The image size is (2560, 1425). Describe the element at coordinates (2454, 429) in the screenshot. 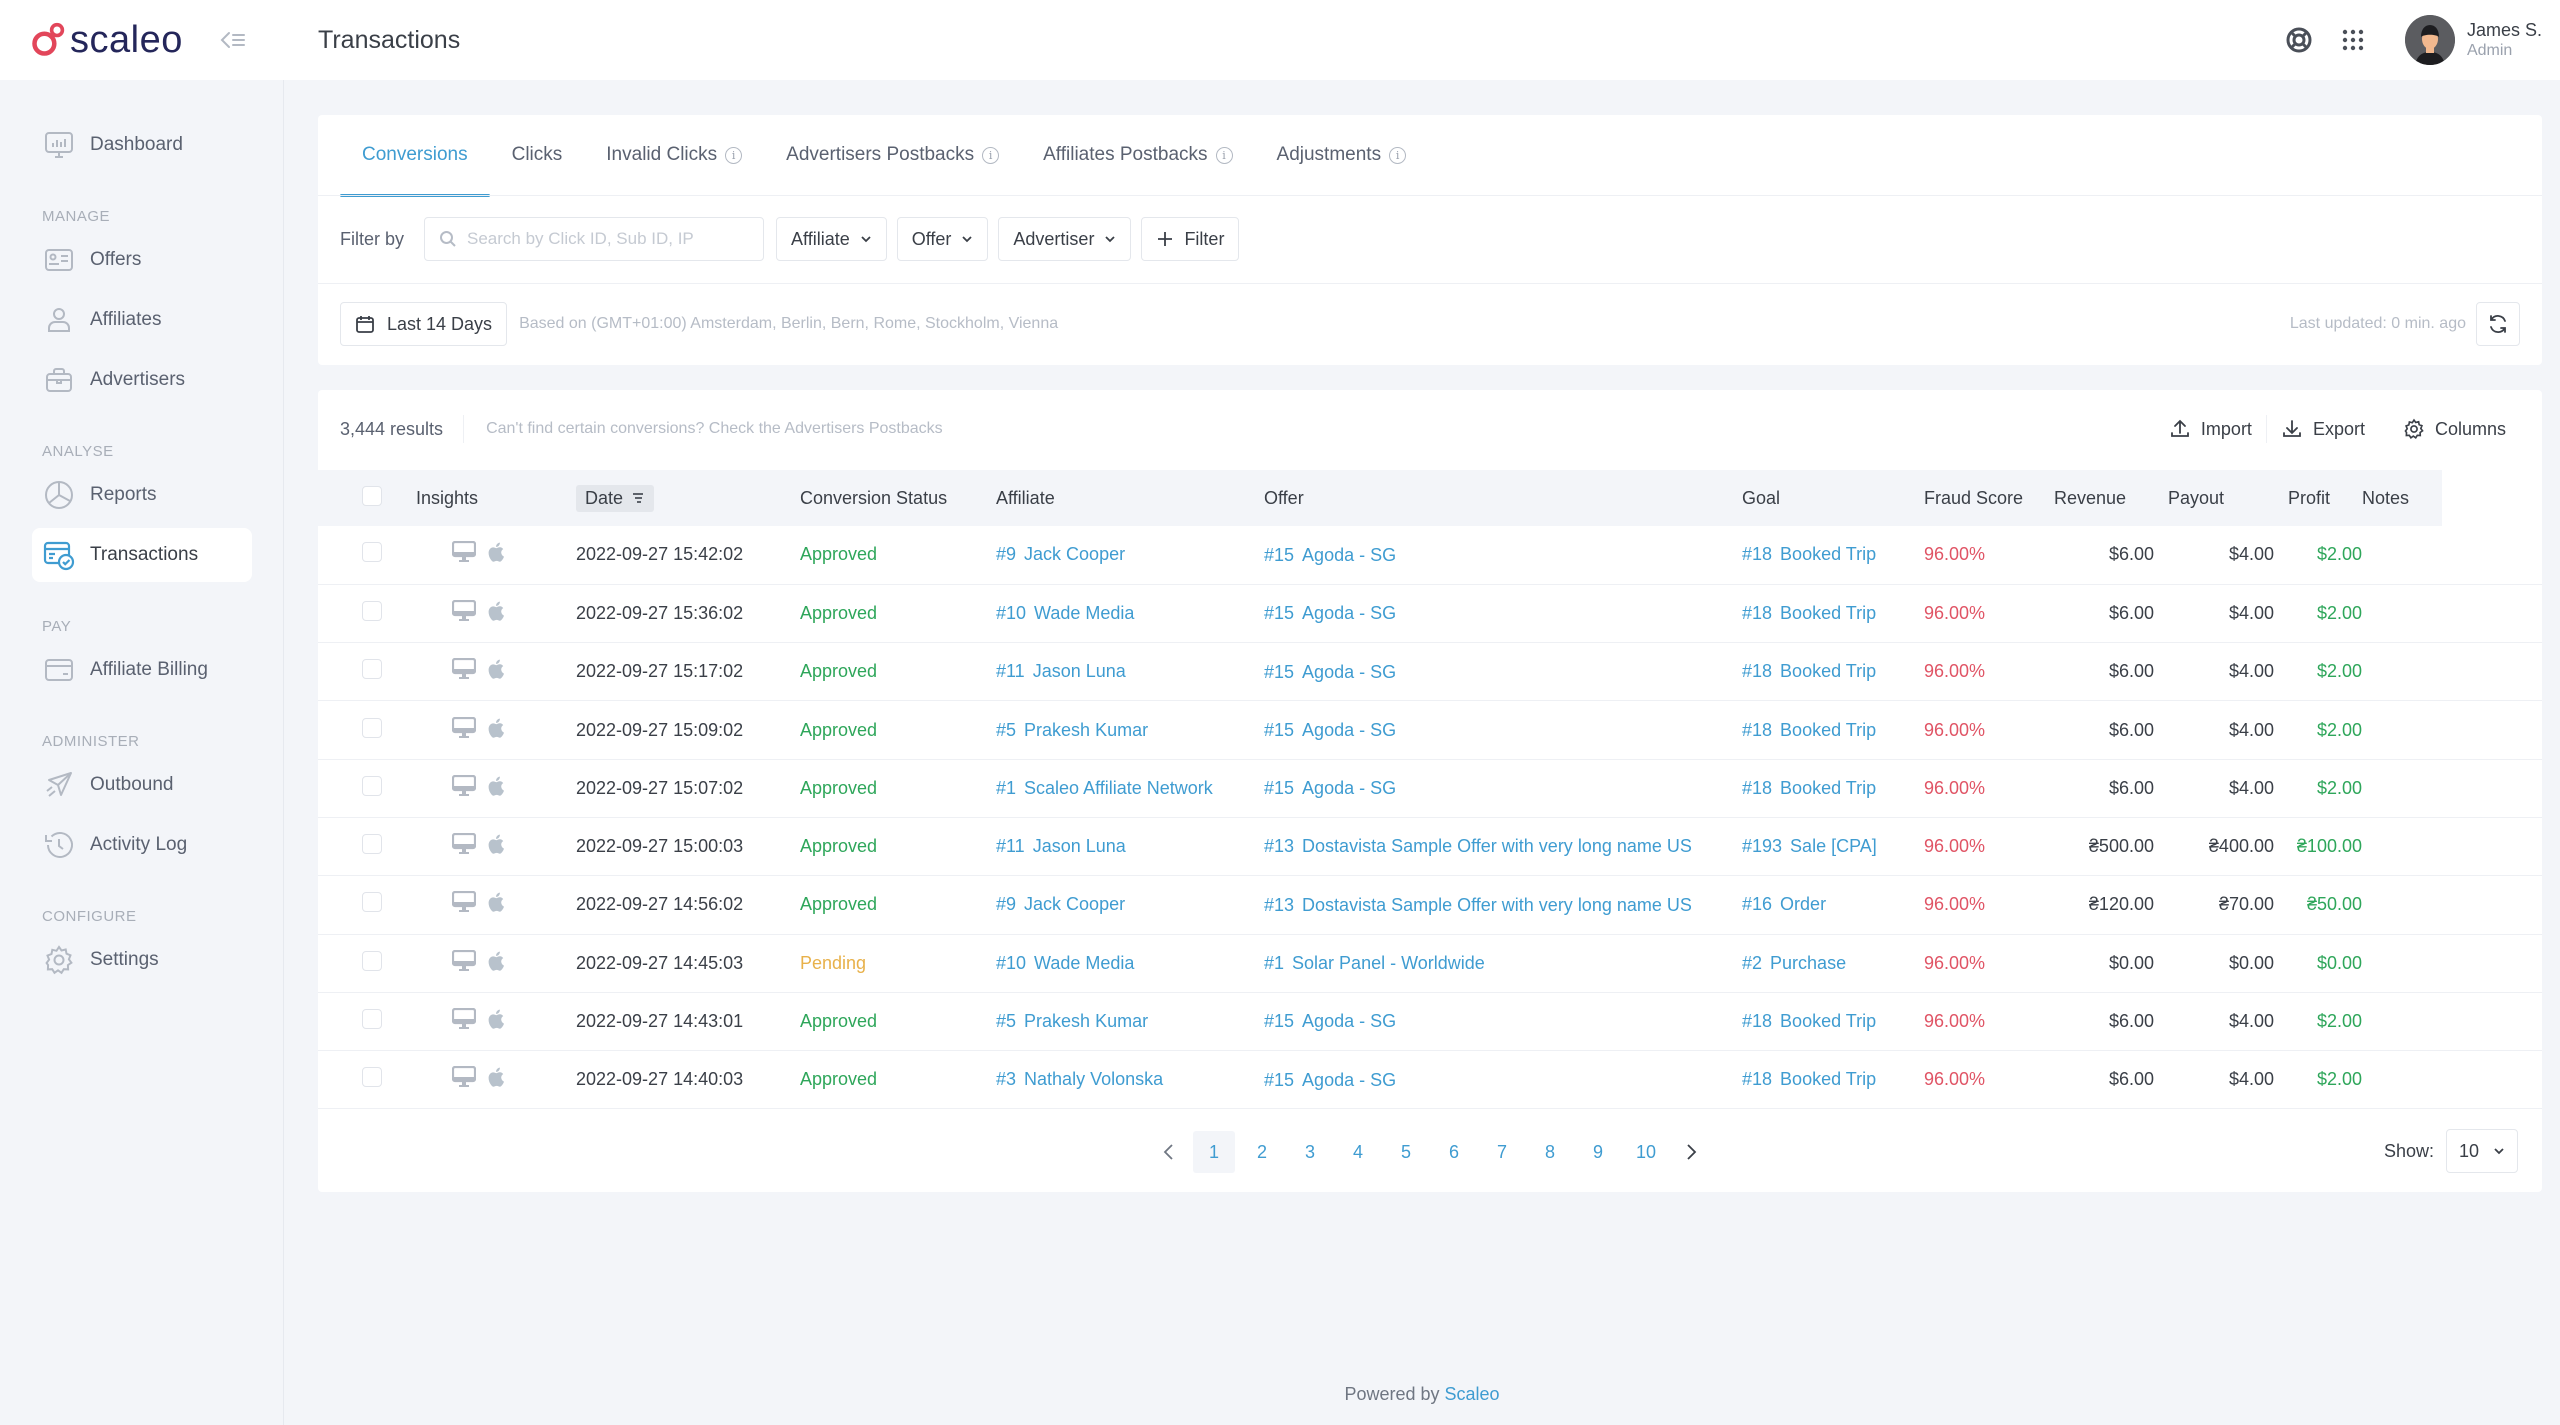

I see `columns-button: Columns` at that location.